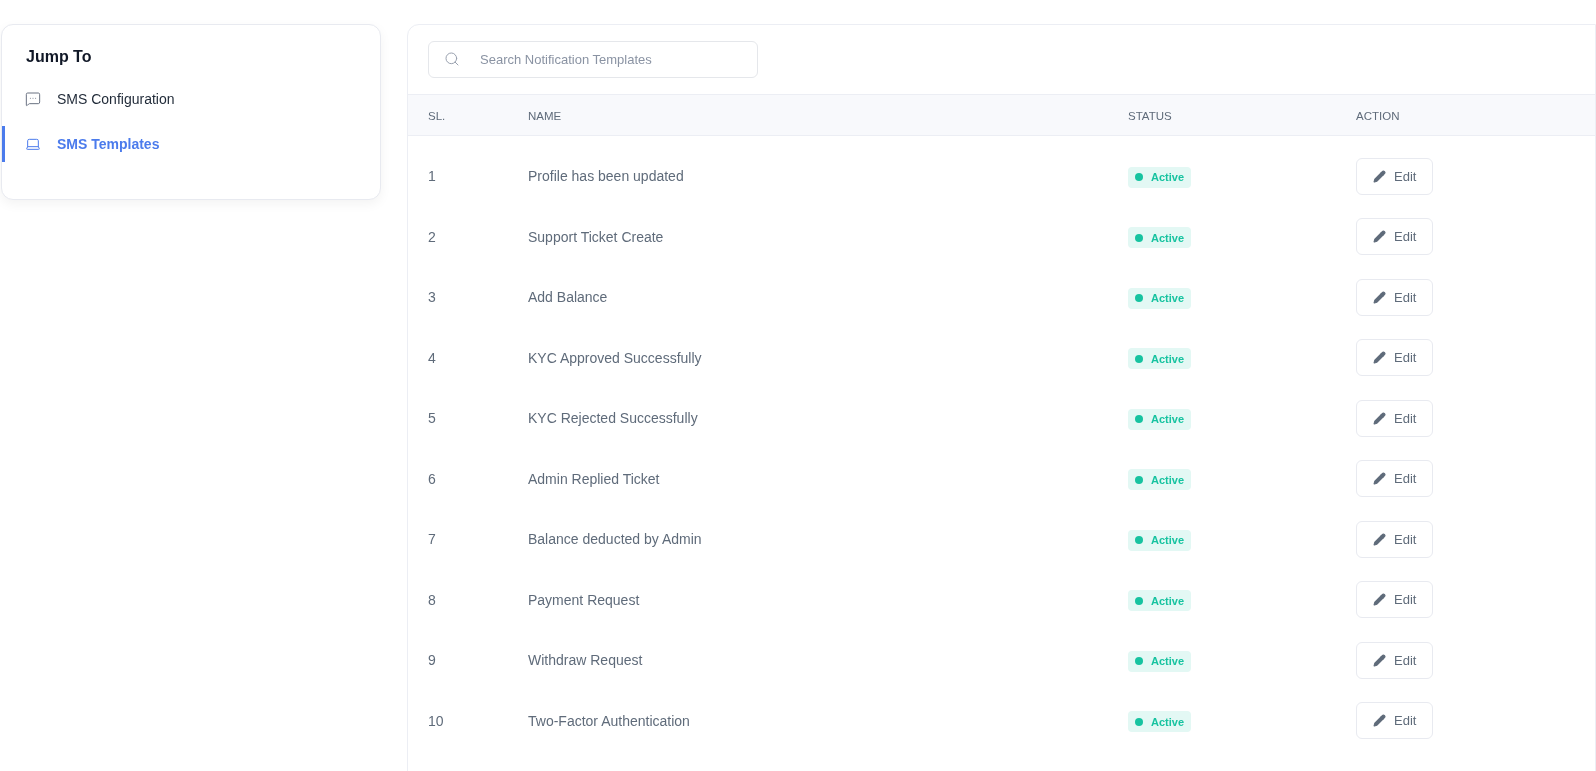  I want to click on table-cell: 7, so click(432, 539).